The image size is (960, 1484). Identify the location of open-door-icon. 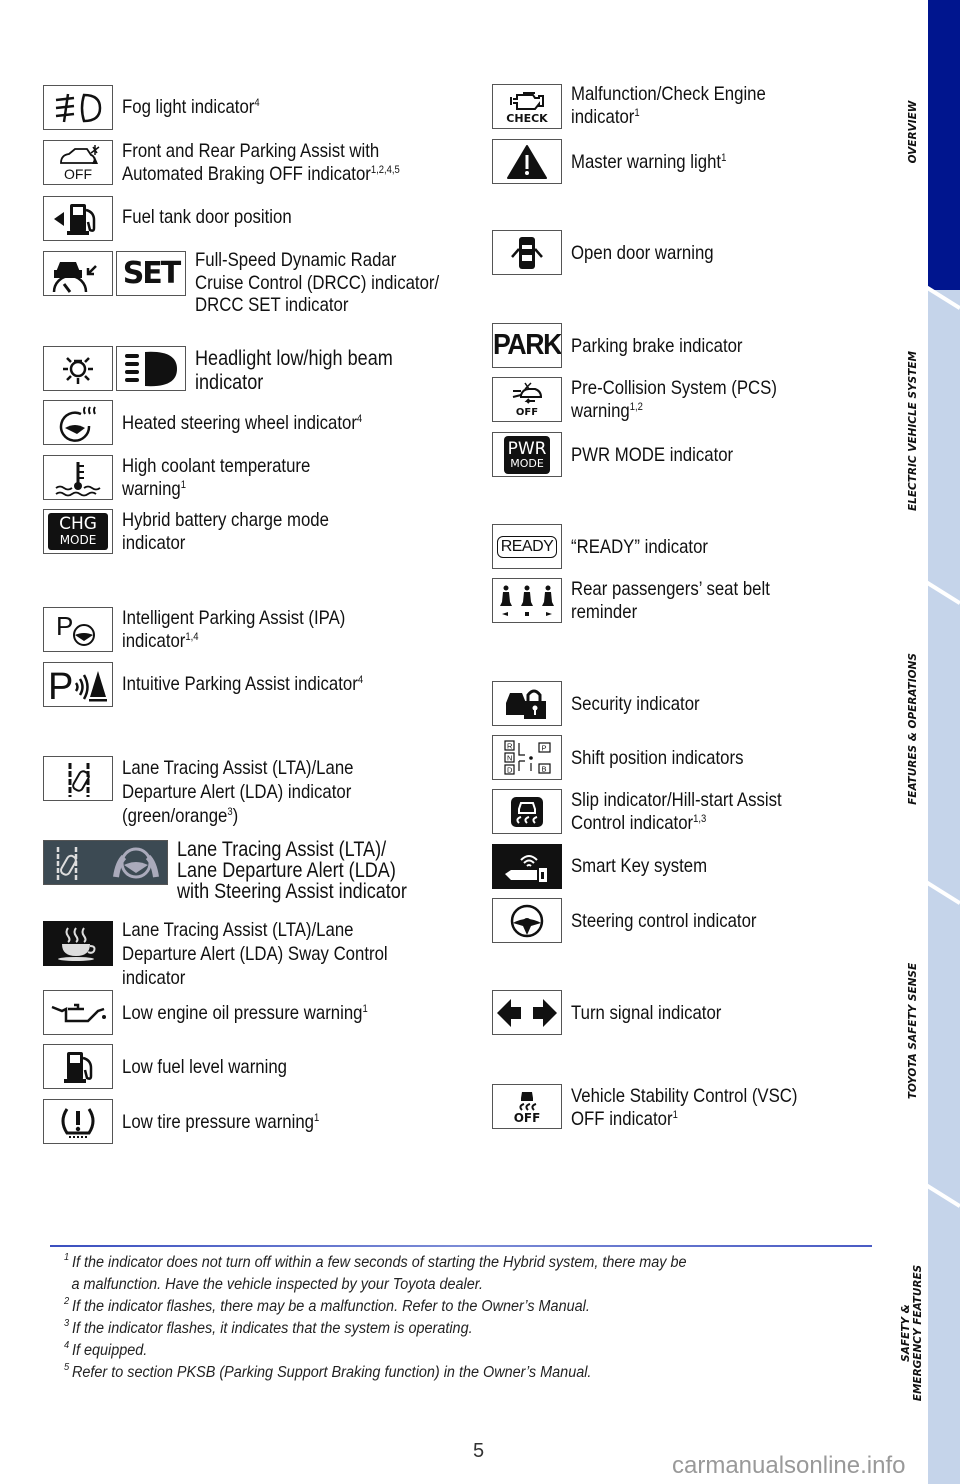
(527, 252).